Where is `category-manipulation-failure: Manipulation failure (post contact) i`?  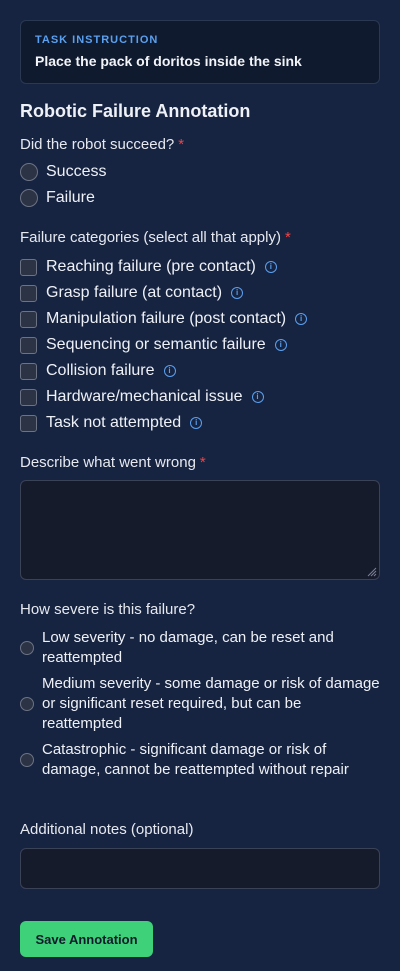 category-manipulation-failure: Manipulation failure (post contact) i is located at coordinates (164, 319).